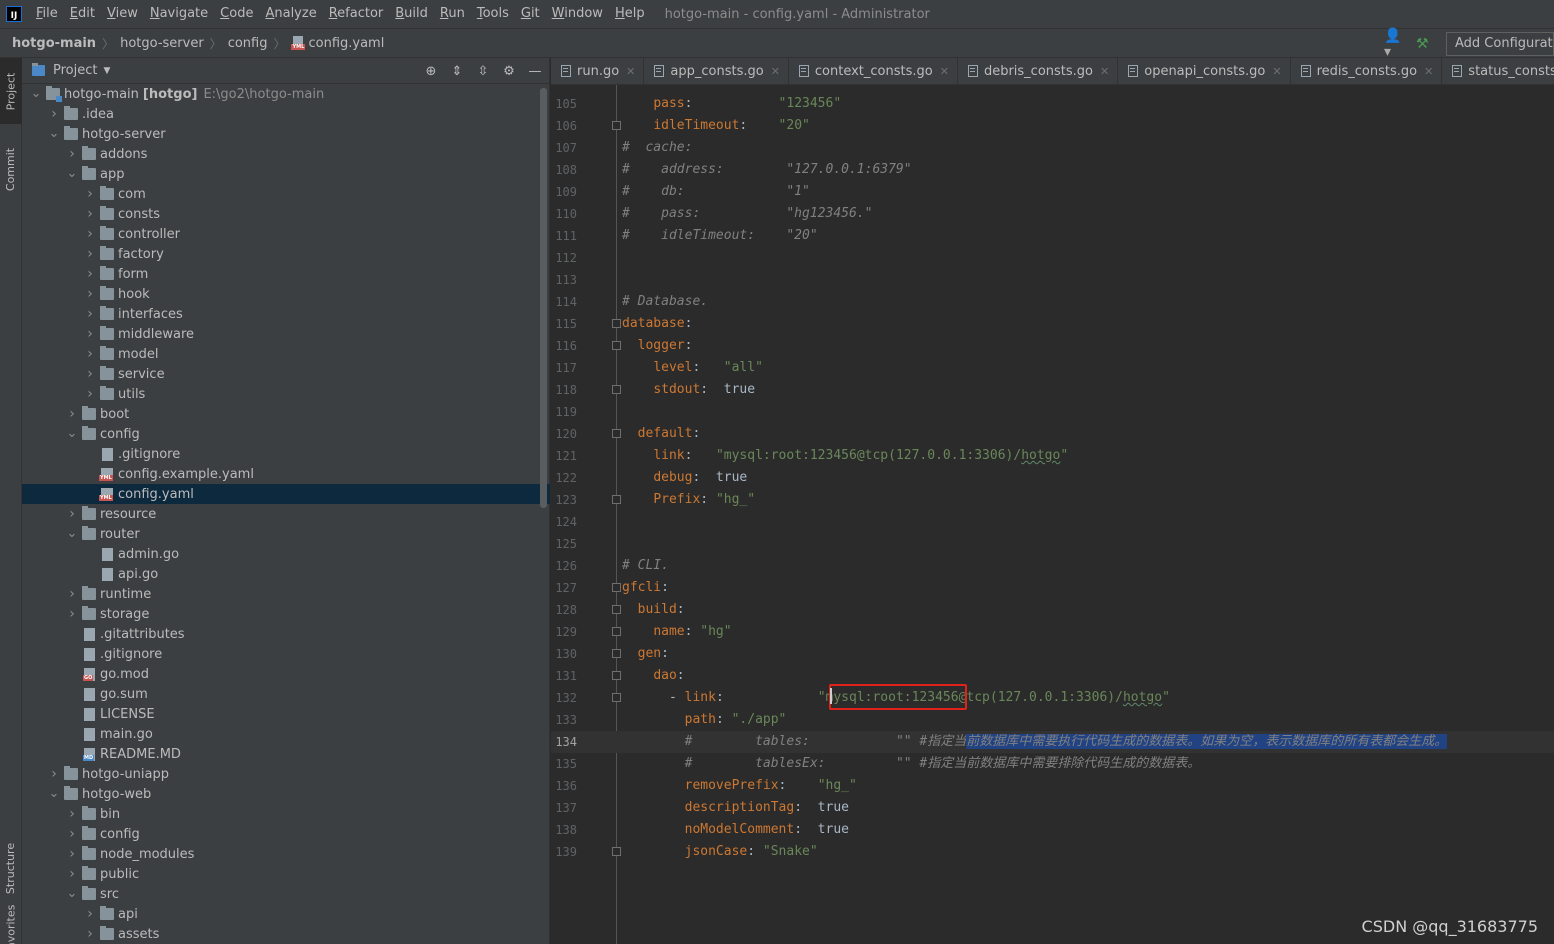 This screenshot has width=1554, height=944. What do you see at coordinates (286, 294) in the screenshot?
I see `tree-item: › hook` at bounding box center [286, 294].